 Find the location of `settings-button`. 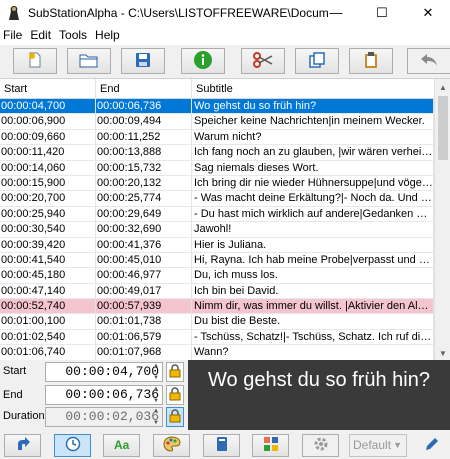

settings-button is located at coordinates (320, 445).